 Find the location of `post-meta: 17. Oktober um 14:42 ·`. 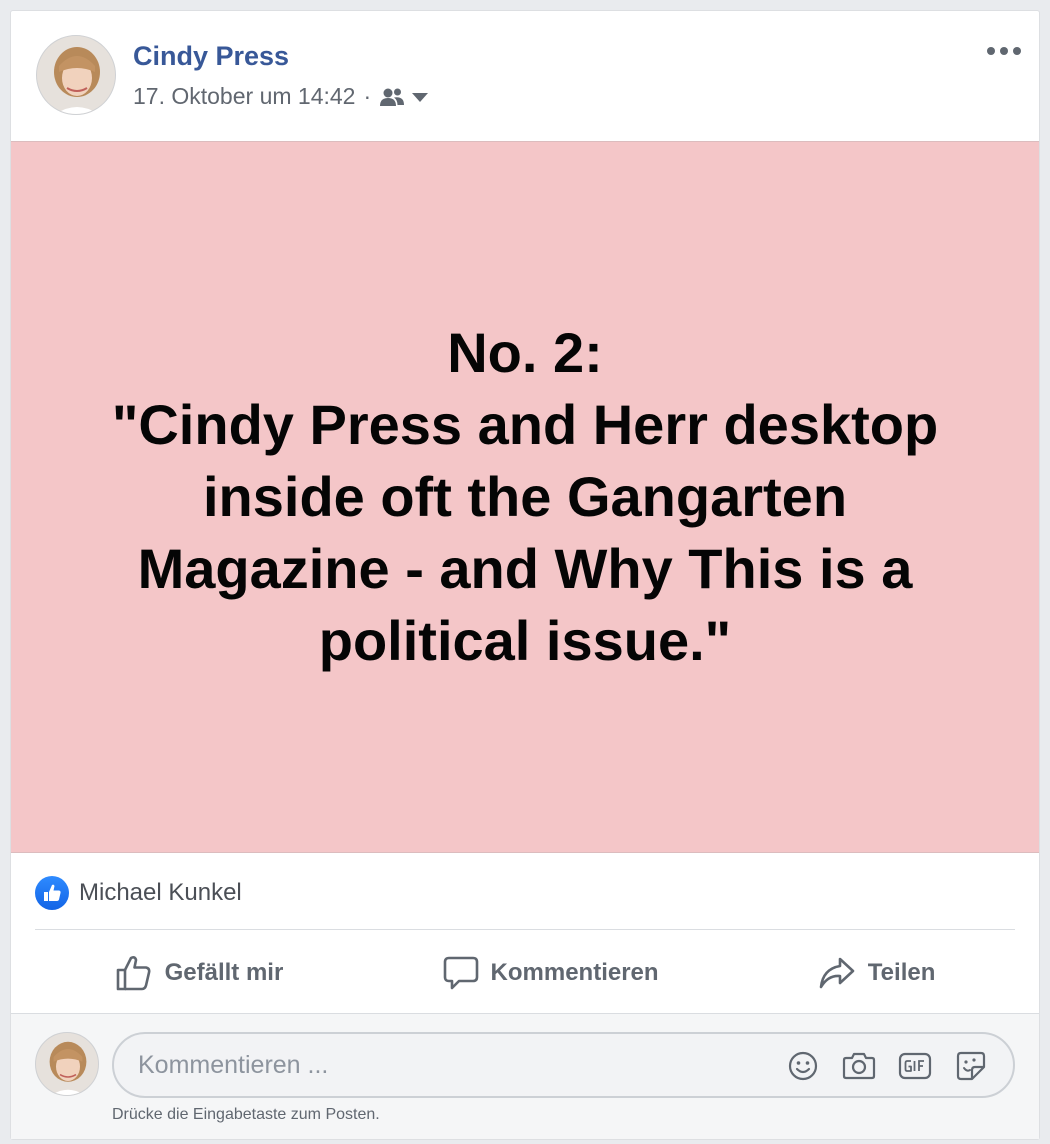

post-meta: 17. Oktober um 14:42 · is located at coordinates (281, 96).